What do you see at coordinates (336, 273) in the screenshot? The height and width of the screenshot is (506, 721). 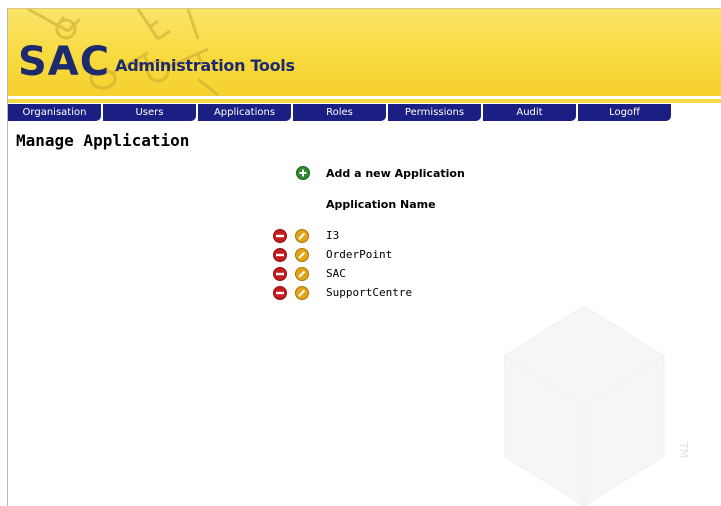 I see `application-name: SAC` at bounding box center [336, 273].